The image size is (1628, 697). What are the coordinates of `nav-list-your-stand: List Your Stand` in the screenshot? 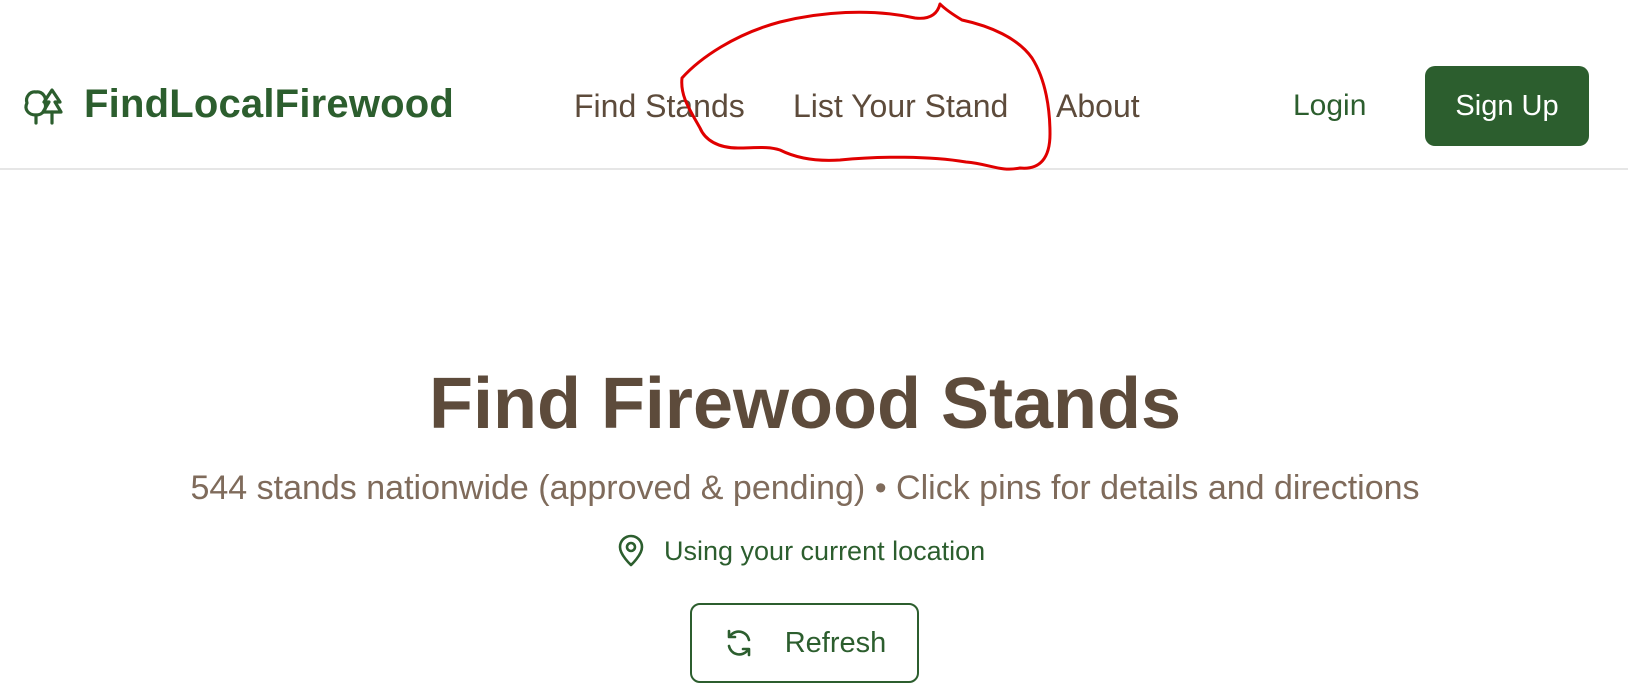 It's located at (900, 106).